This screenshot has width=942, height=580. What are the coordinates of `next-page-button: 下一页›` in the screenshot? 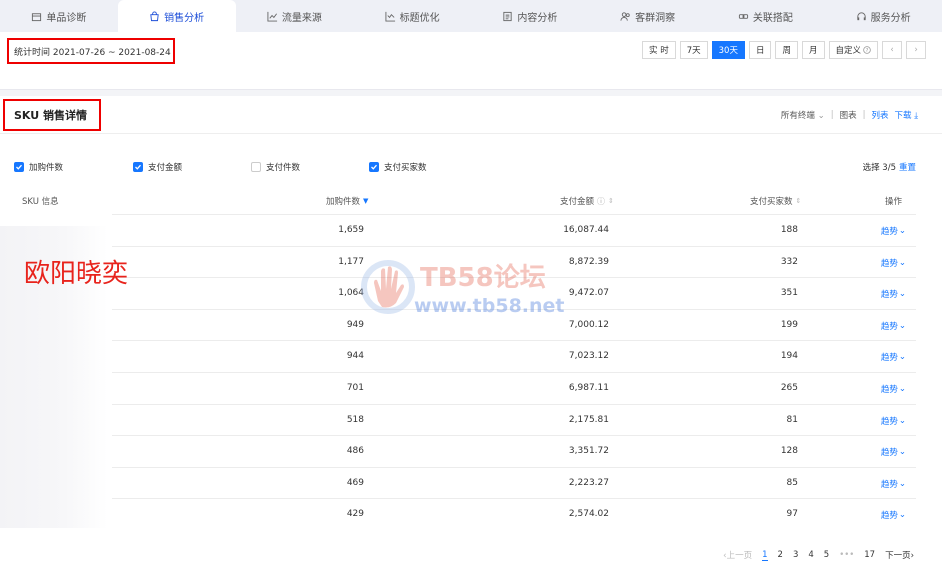 It's located at (899, 555).